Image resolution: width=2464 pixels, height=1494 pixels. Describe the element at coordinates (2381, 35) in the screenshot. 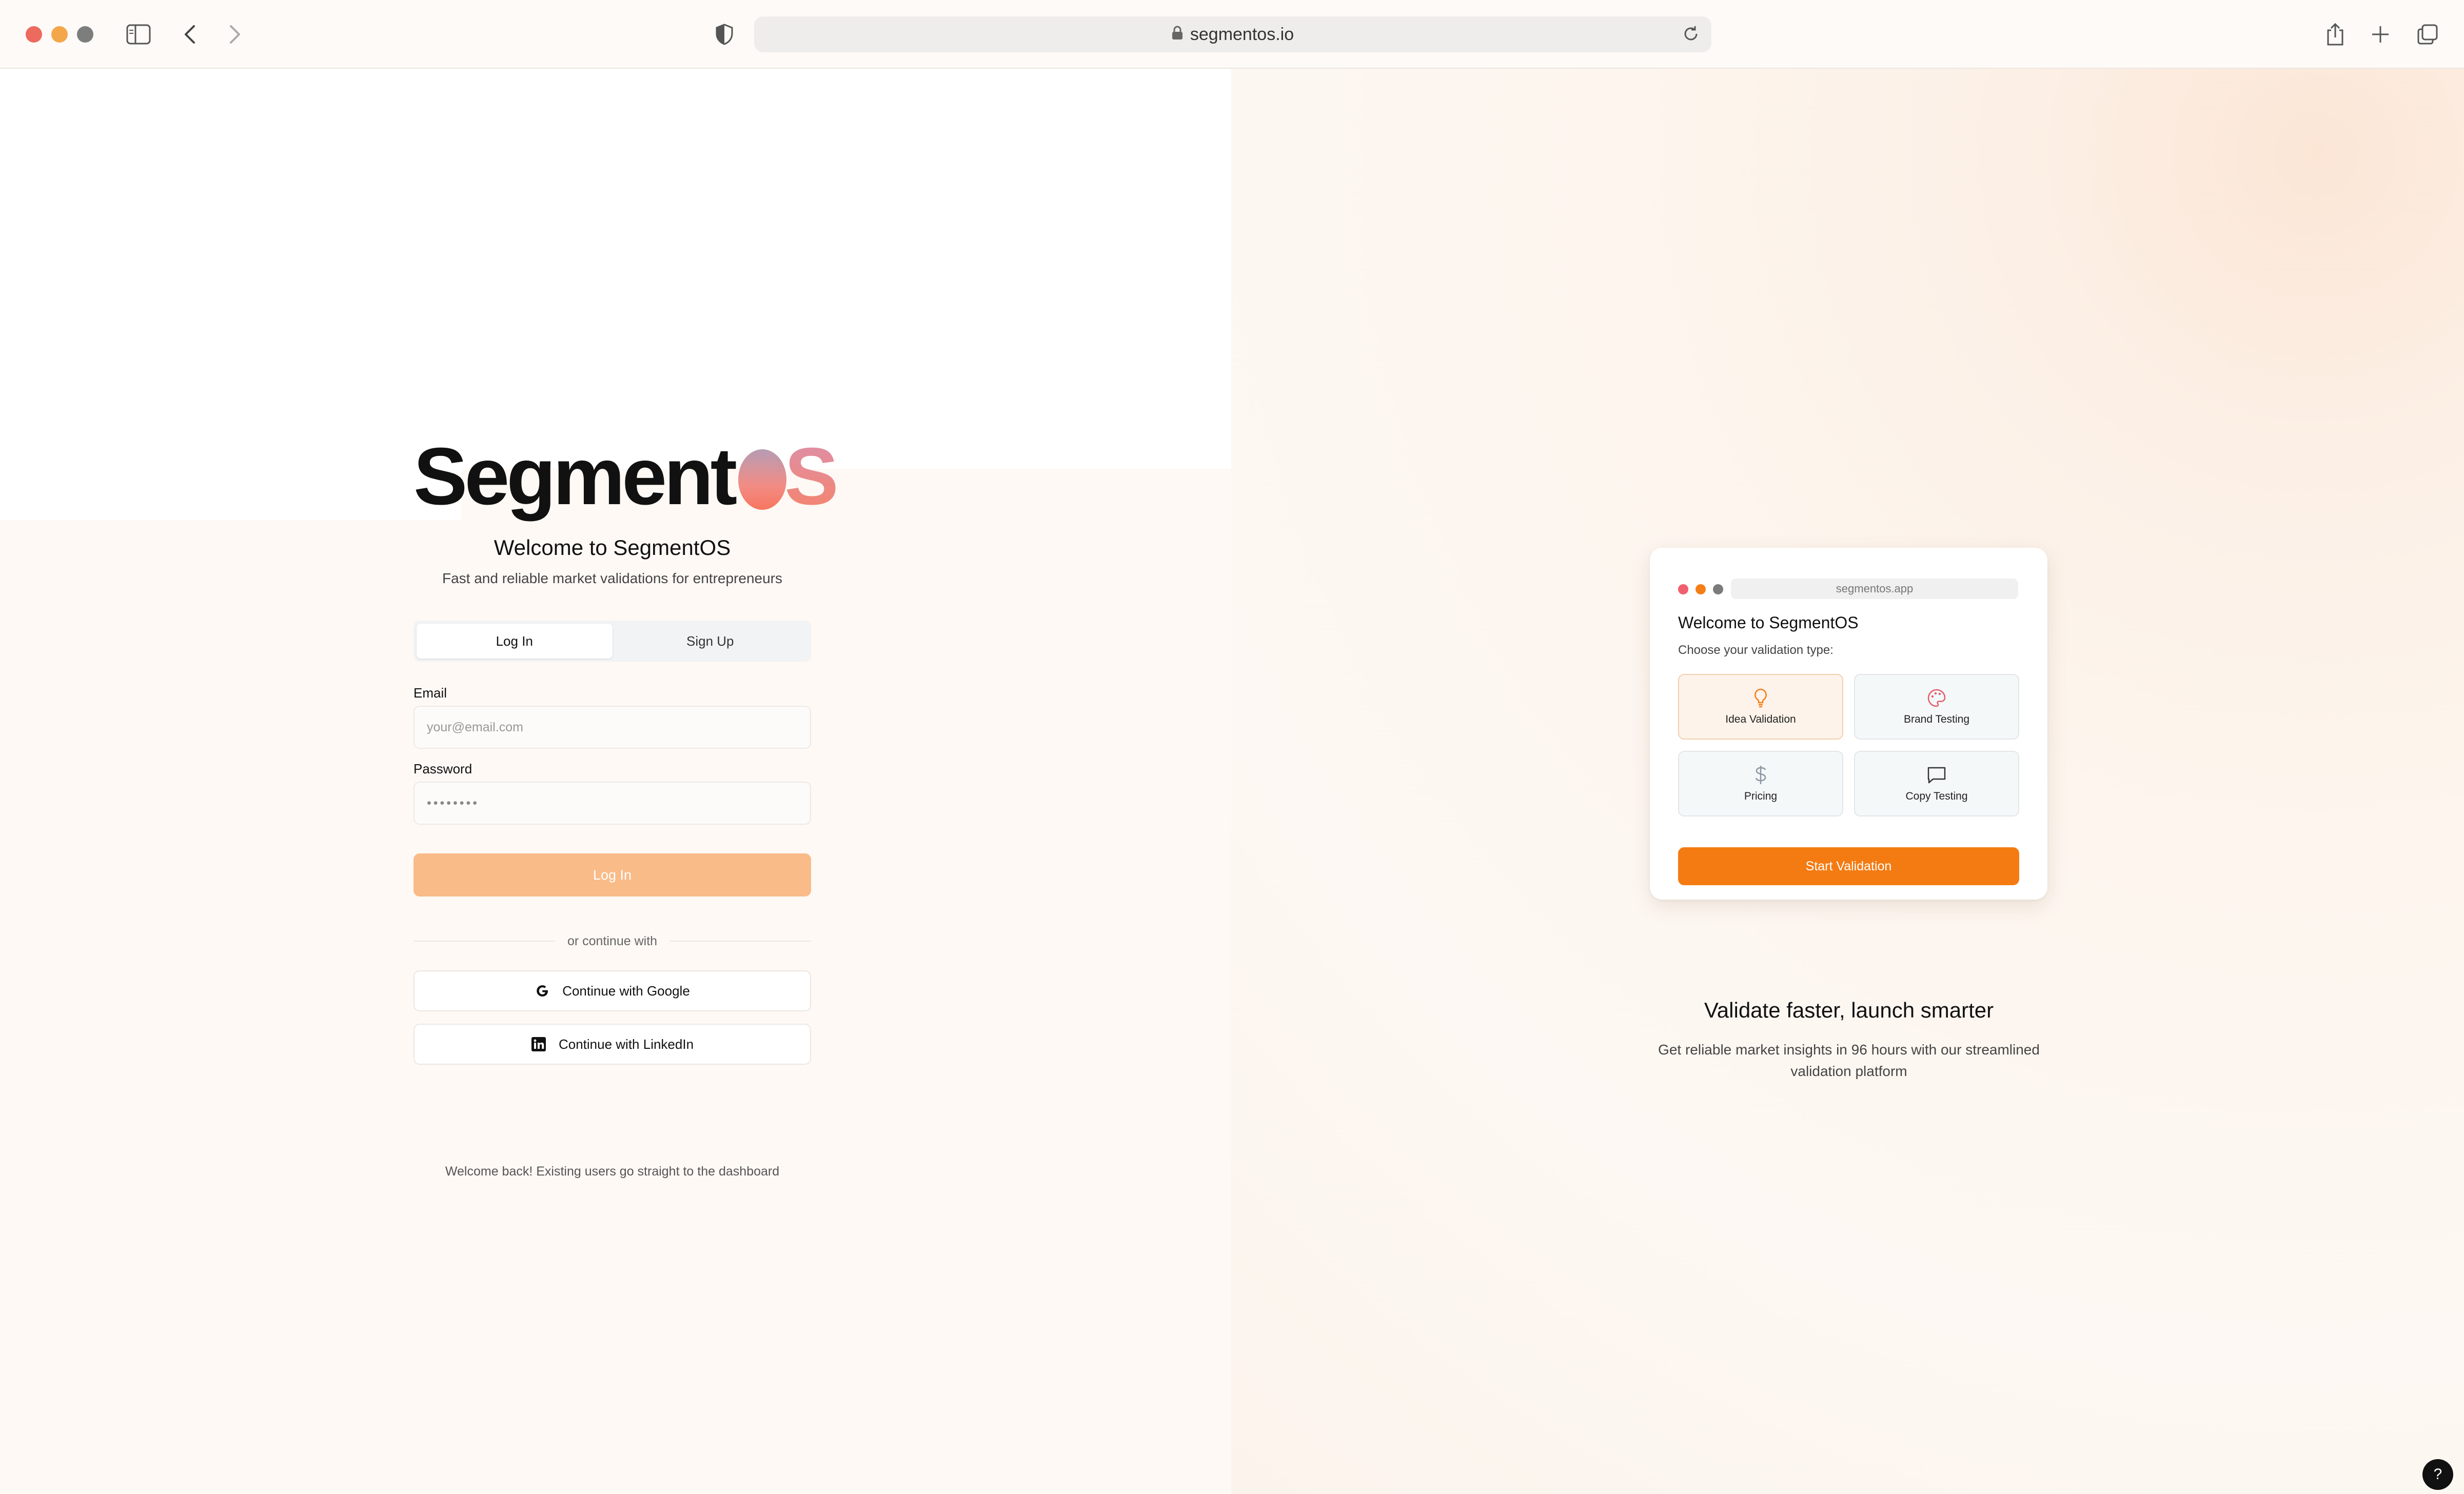

I see `new-tab-icon` at that location.